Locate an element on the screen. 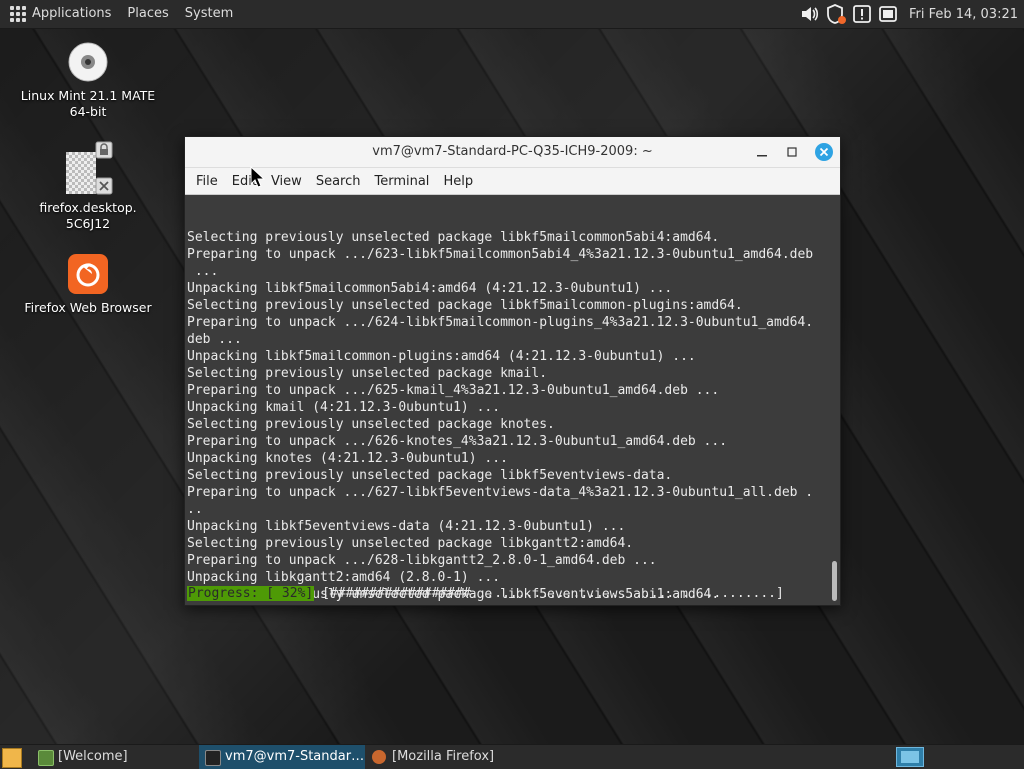  notification-icon is located at coordinates (862, 14).